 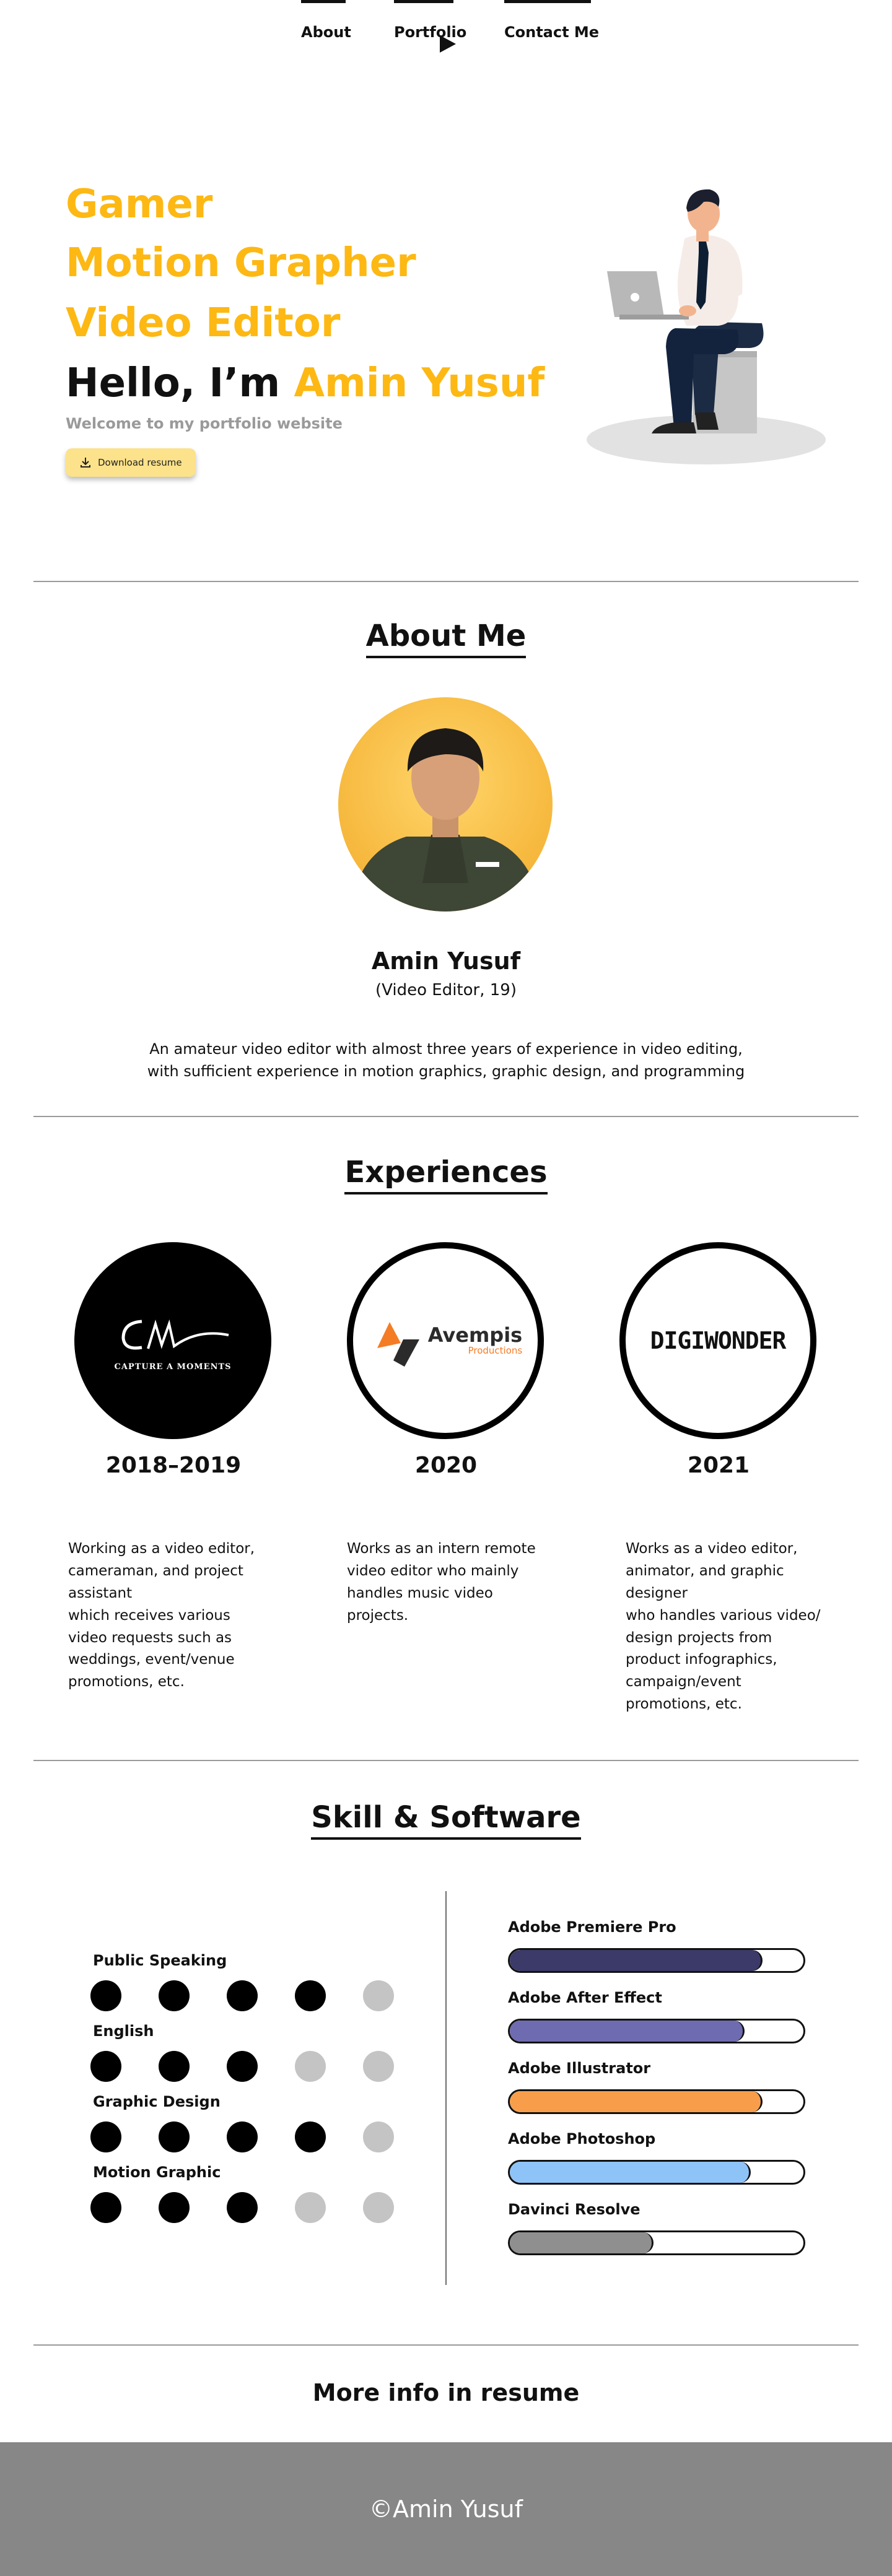 What do you see at coordinates (241, 263) in the screenshot?
I see `hero-role-motion: Motion Grapher` at bounding box center [241, 263].